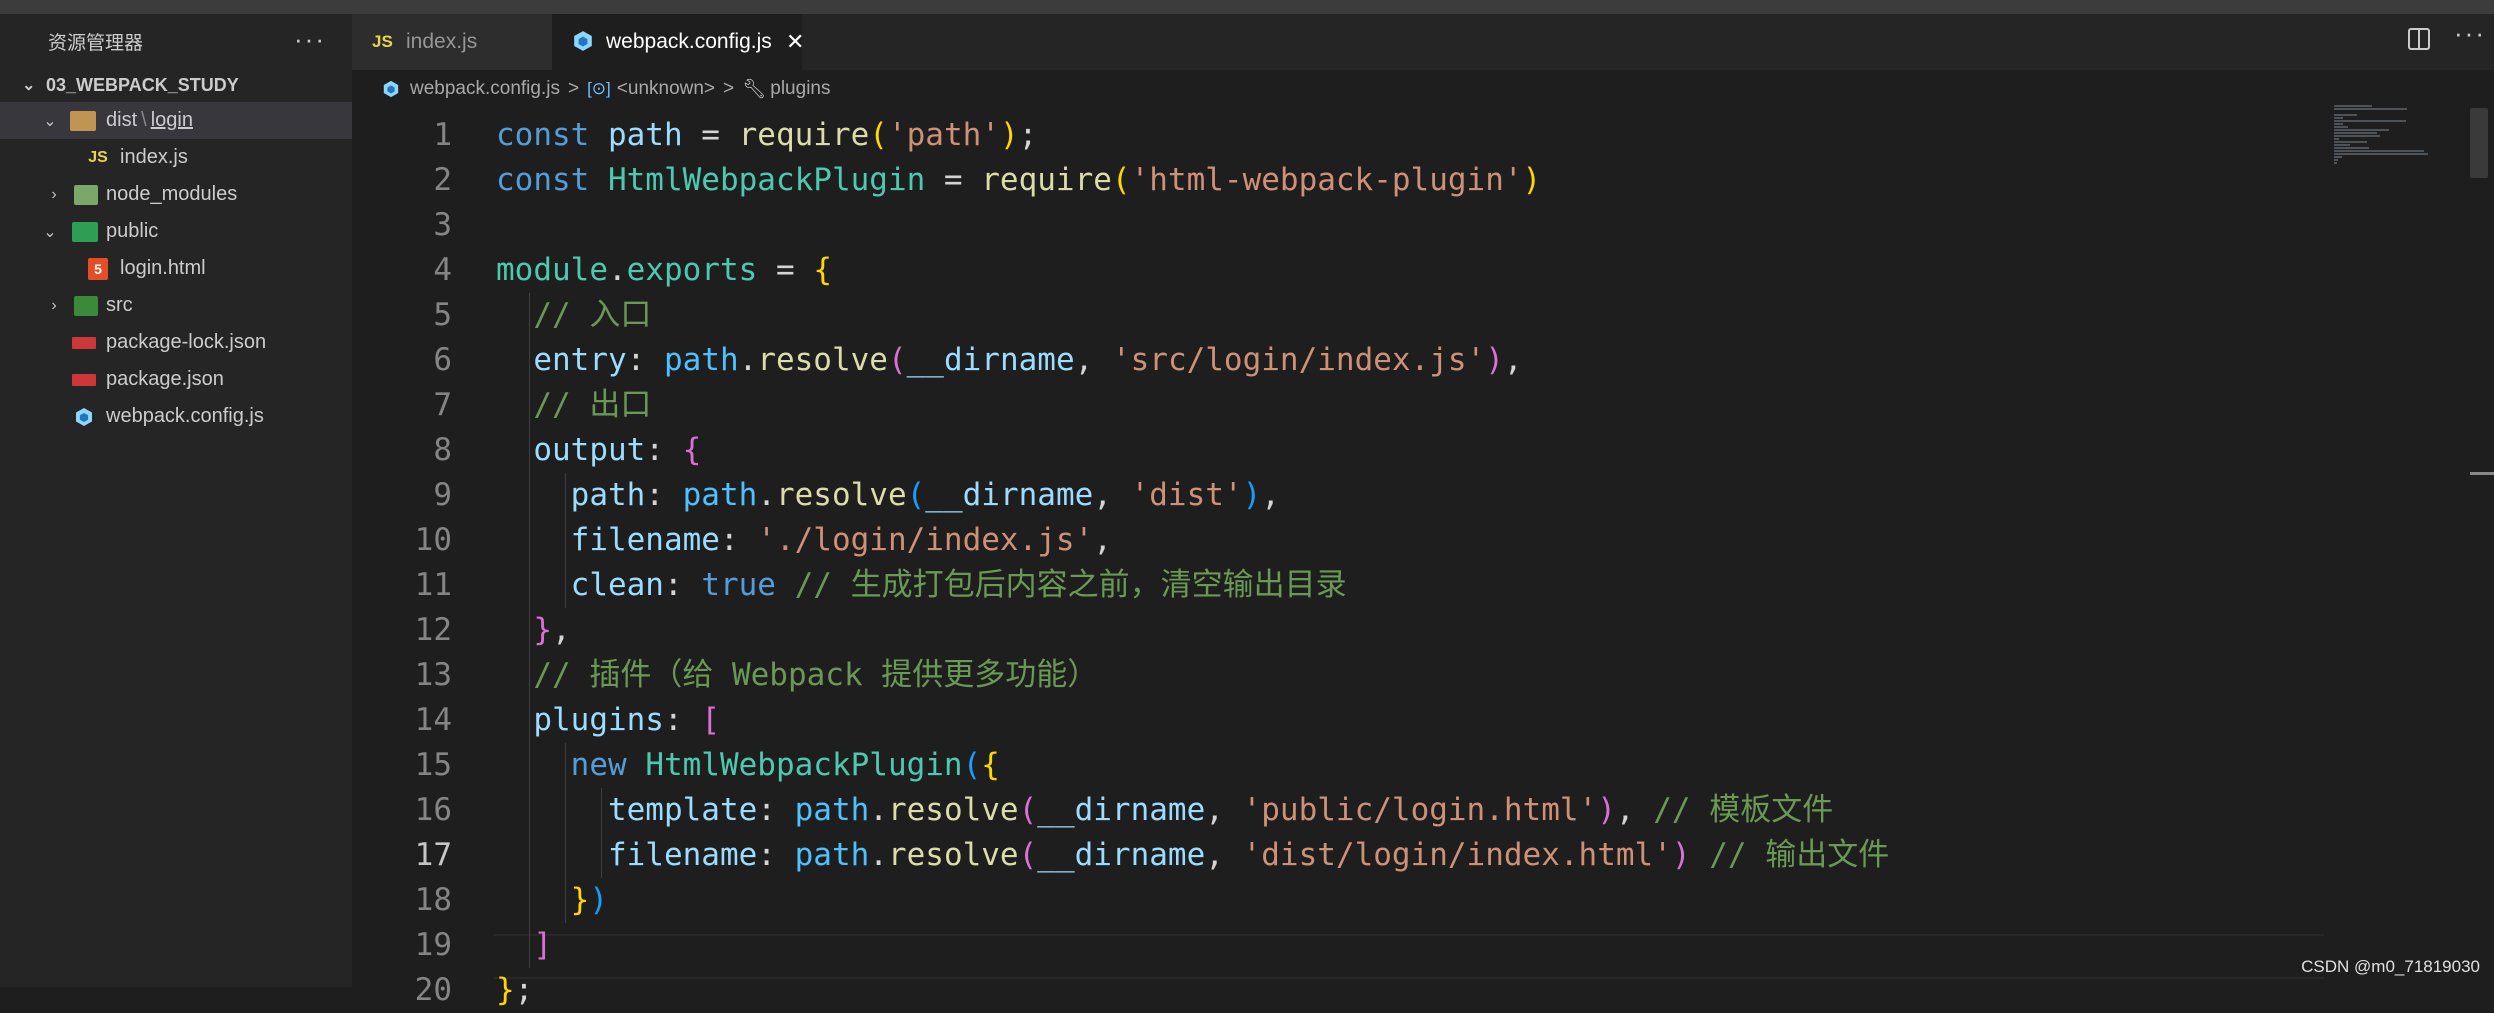 This screenshot has height=1013, width=2494. Describe the element at coordinates (310, 39) in the screenshot. I see `explorer-more-actions-icon: ···` at that location.